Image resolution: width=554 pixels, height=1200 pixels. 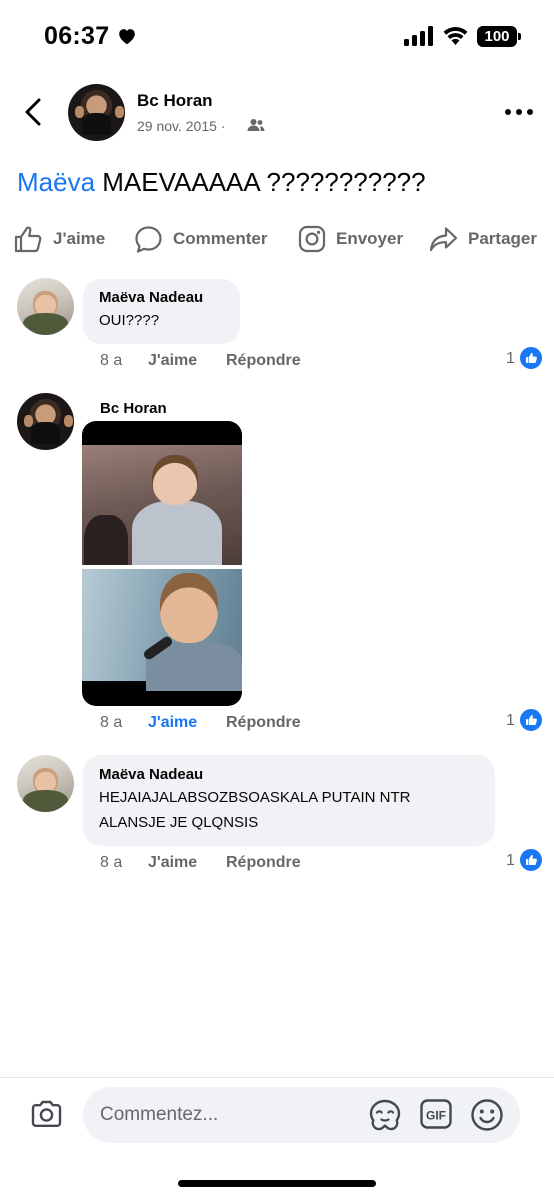 I want to click on battery-icon: 100, so click(x=499, y=36).